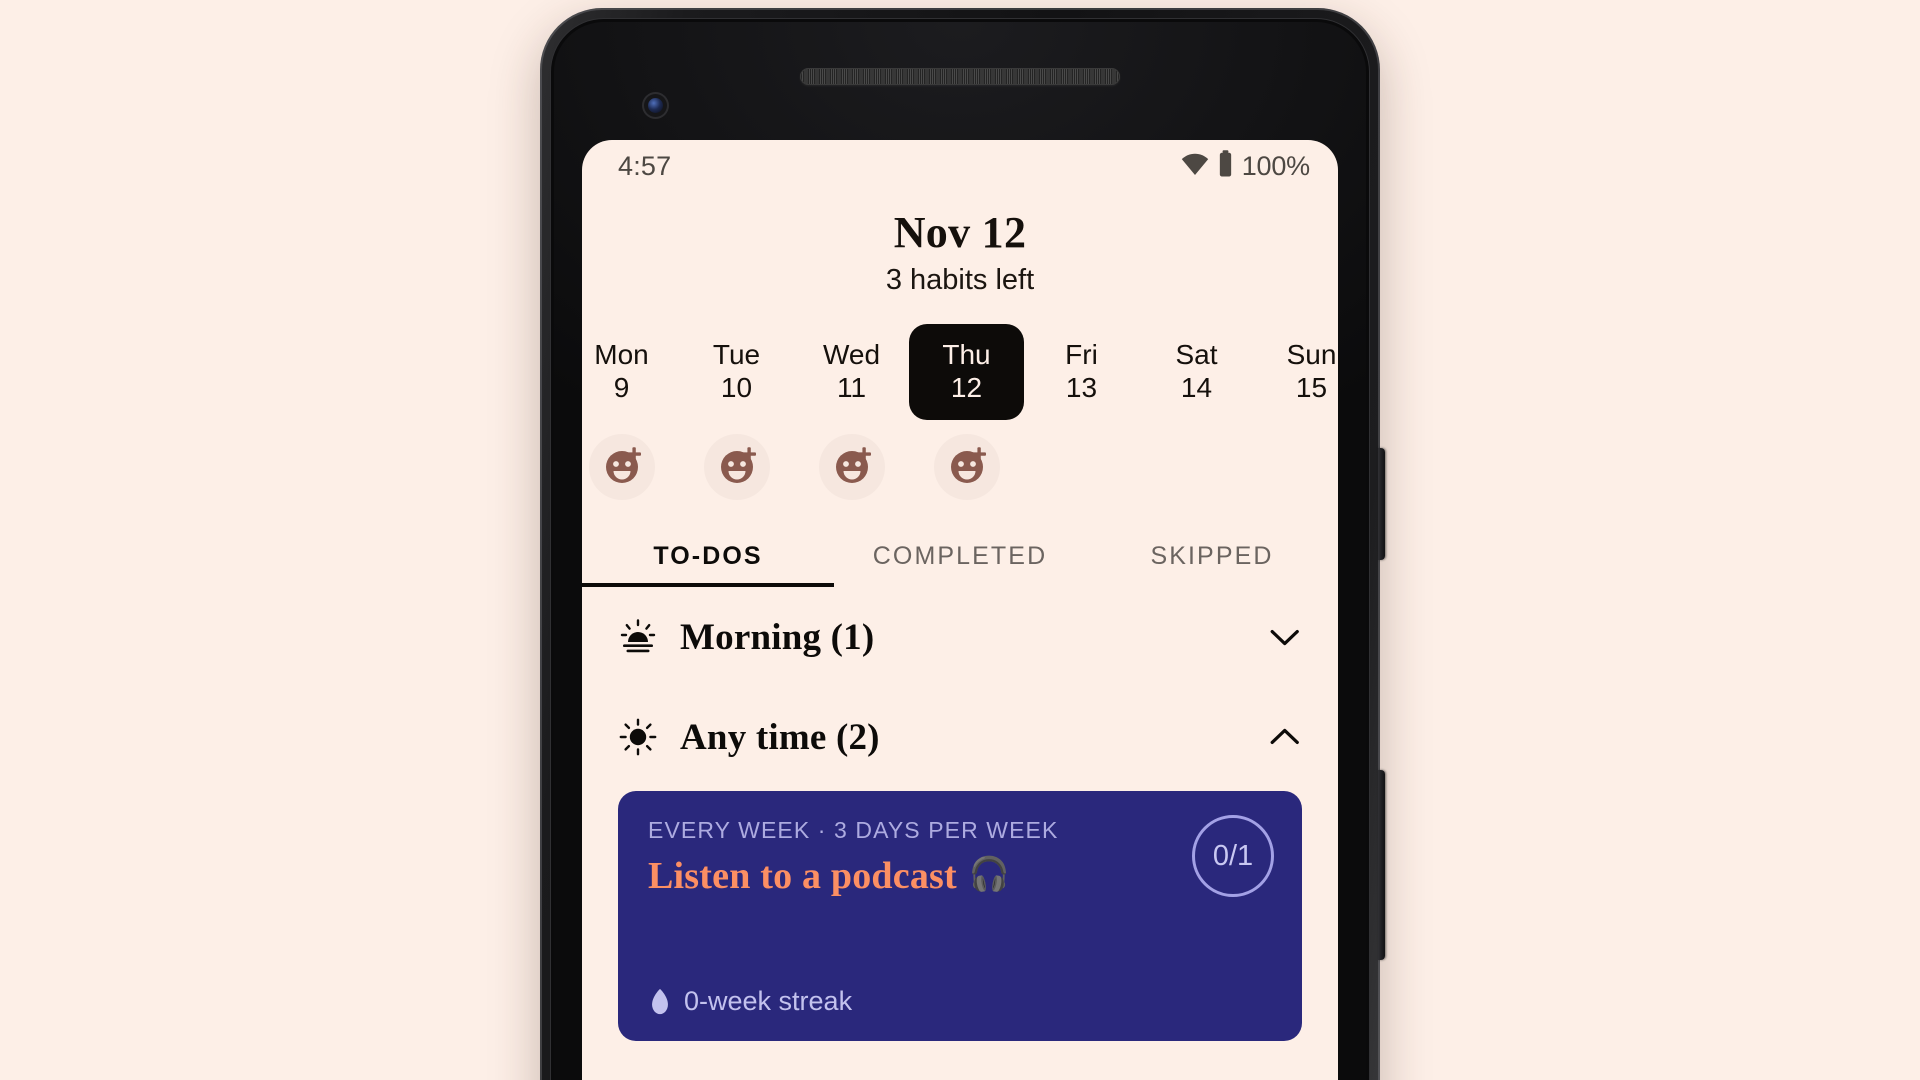 This screenshot has height=1080, width=1920. What do you see at coordinates (768, 1001) in the screenshot?
I see `habit-streak-label: 0-week streak` at bounding box center [768, 1001].